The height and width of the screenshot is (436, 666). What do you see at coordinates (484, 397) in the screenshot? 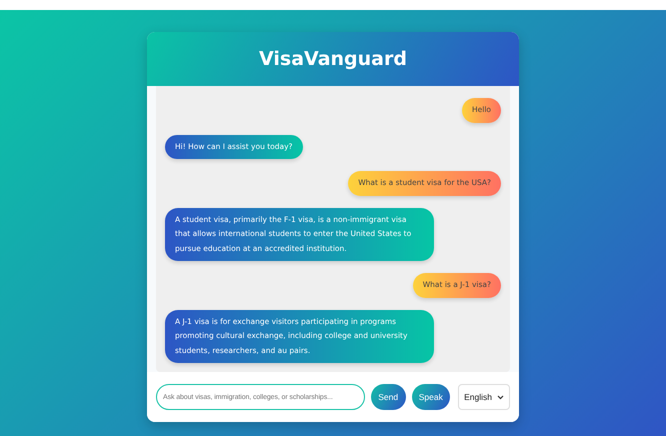
I see `language-select: English` at bounding box center [484, 397].